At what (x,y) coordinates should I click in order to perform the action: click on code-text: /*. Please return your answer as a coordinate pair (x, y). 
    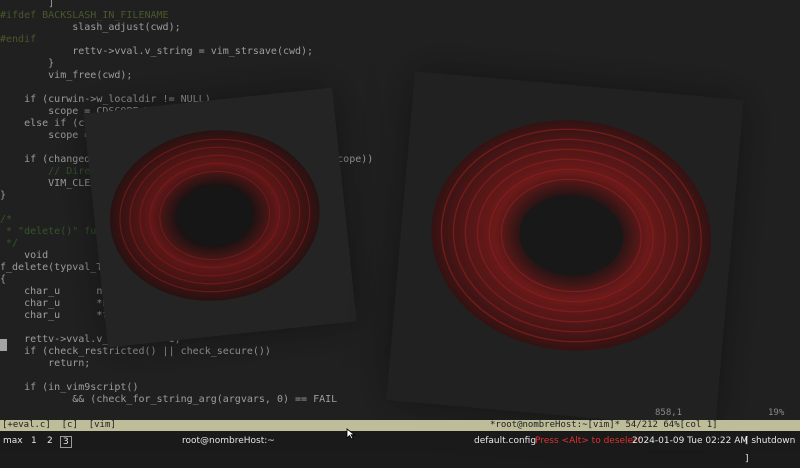
    Looking at the image, I should click on (6, 219).